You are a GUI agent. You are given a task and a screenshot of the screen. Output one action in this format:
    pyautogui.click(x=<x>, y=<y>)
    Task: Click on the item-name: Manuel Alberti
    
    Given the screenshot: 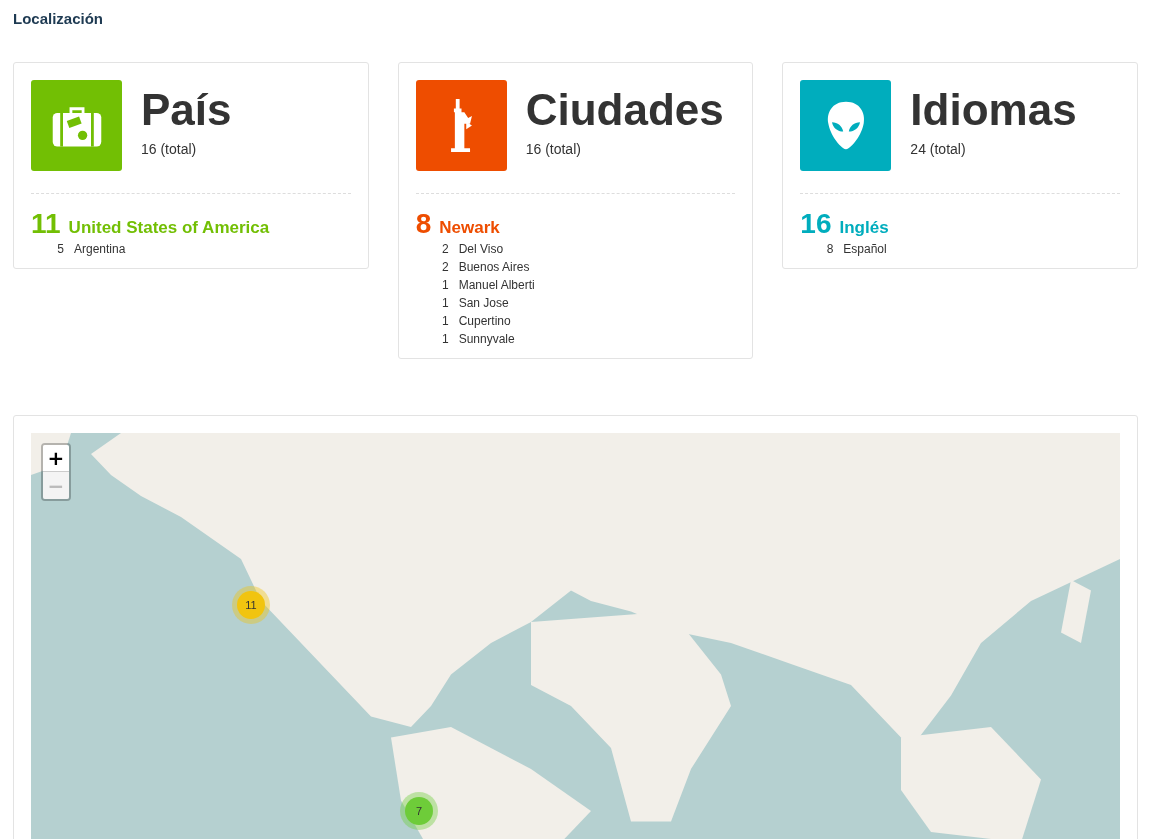 What is the action you would take?
    pyautogui.click(x=496, y=285)
    